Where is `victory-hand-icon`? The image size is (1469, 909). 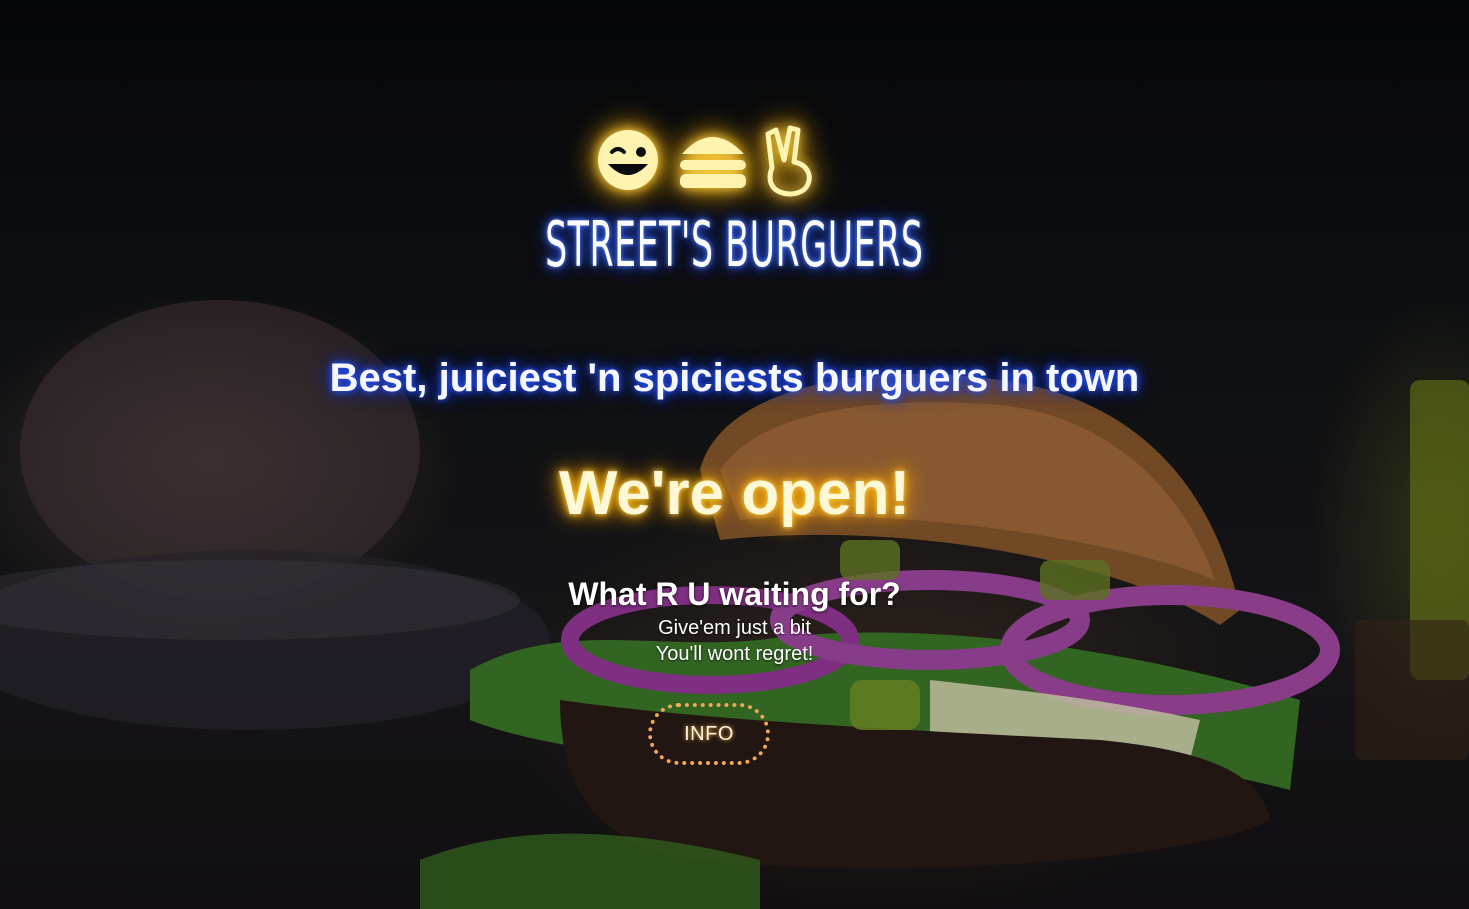 victory-hand-icon is located at coordinates (788, 161).